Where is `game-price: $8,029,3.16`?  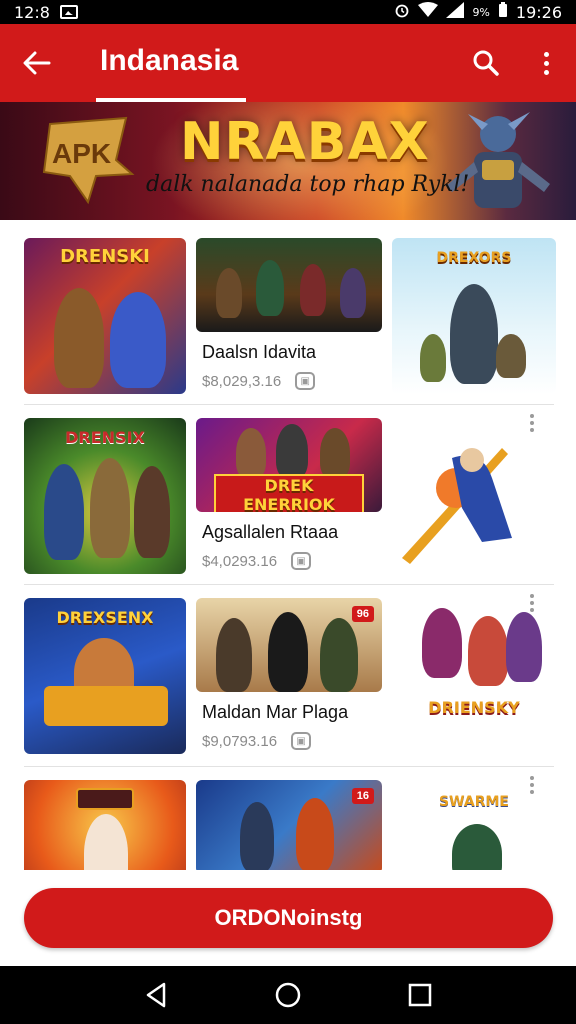
game-price: $8,029,3.16 is located at coordinates (242, 381).